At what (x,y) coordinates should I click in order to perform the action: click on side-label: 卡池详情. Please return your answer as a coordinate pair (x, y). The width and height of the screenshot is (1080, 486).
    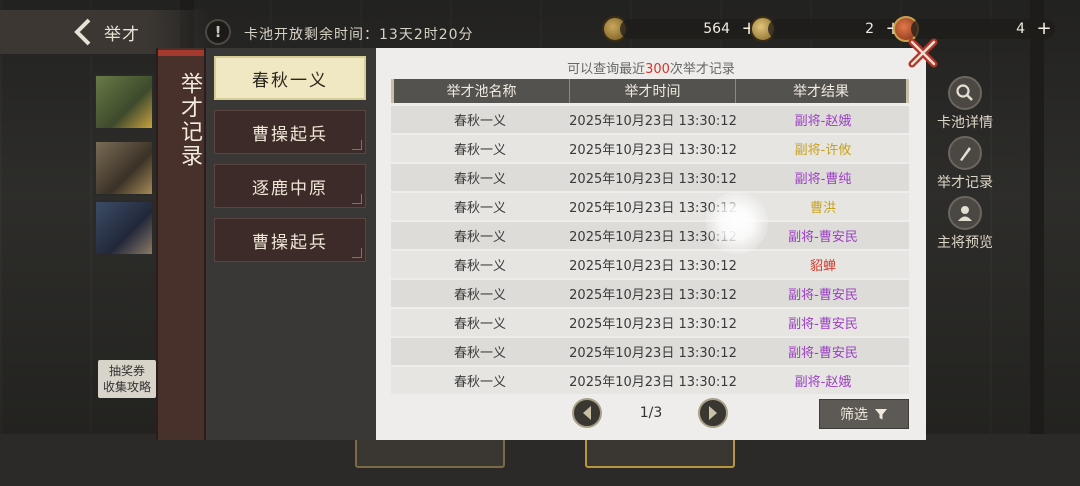
    Looking at the image, I should click on (965, 123).